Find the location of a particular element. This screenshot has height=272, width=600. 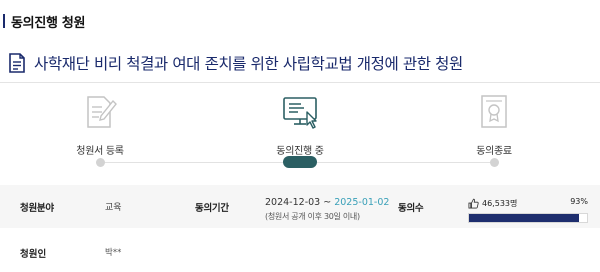

section-title: 동의진행 청원 is located at coordinates (44, 21).